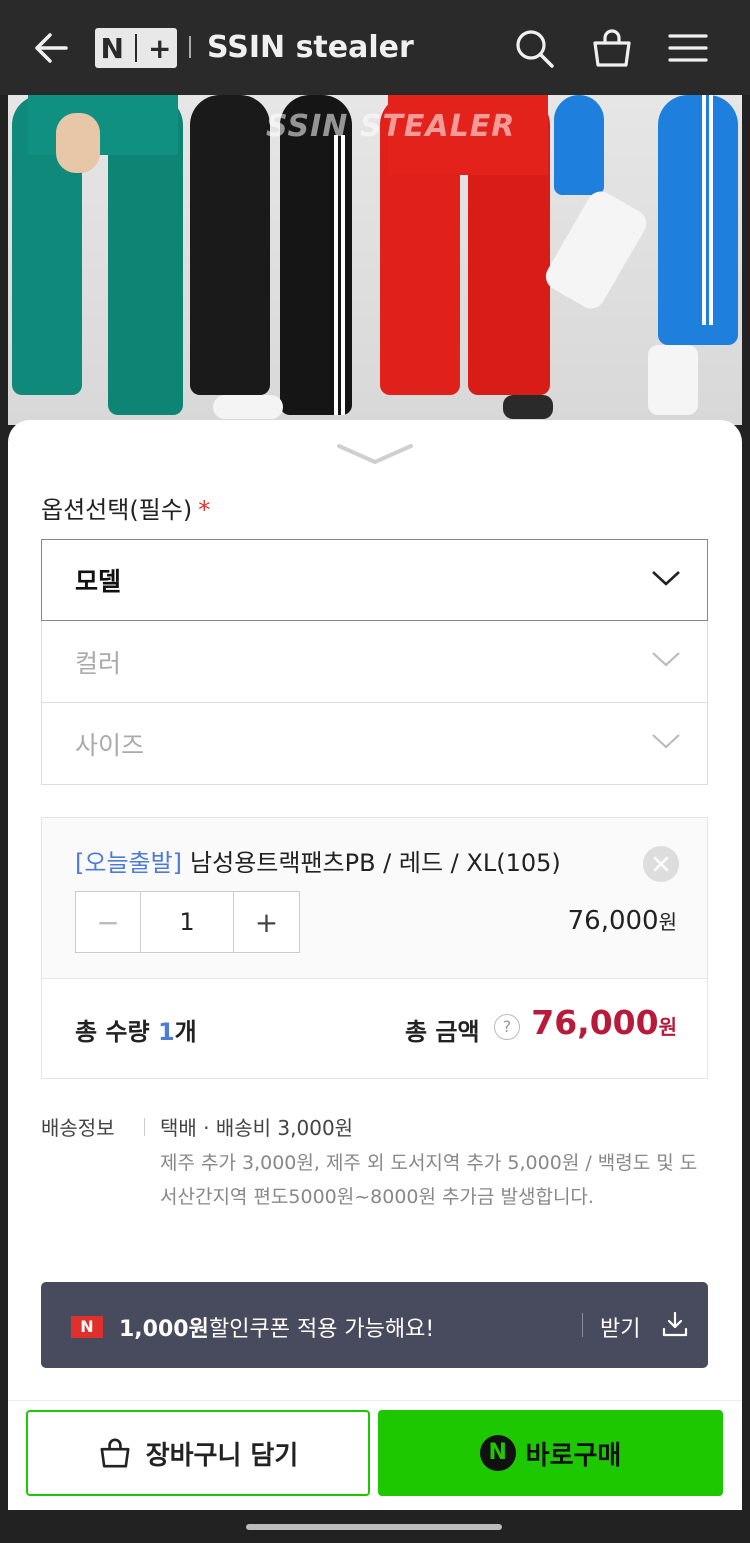 This screenshot has width=750, height=1543. I want to click on logo-plus: +, so click(160, 48).